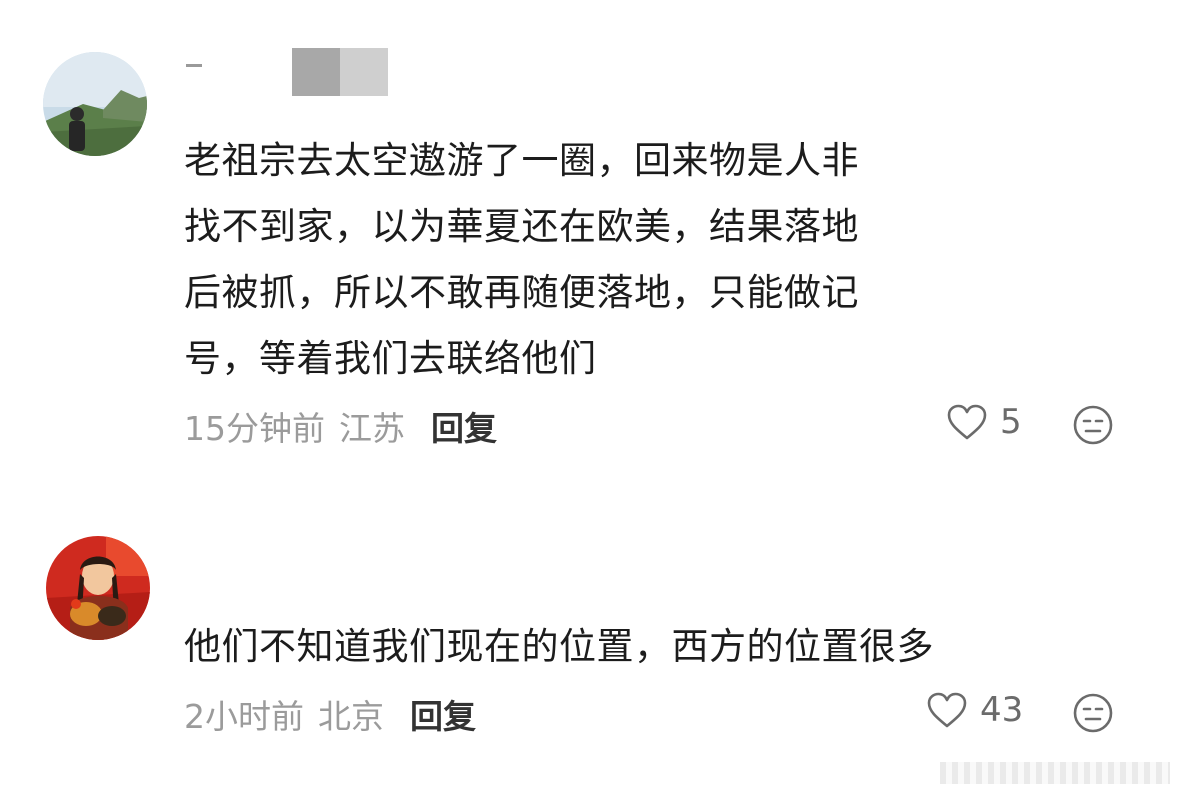  Describe the element at coordinates (1002, 710) in the screenshot. I see `like-count: 43` at that location.